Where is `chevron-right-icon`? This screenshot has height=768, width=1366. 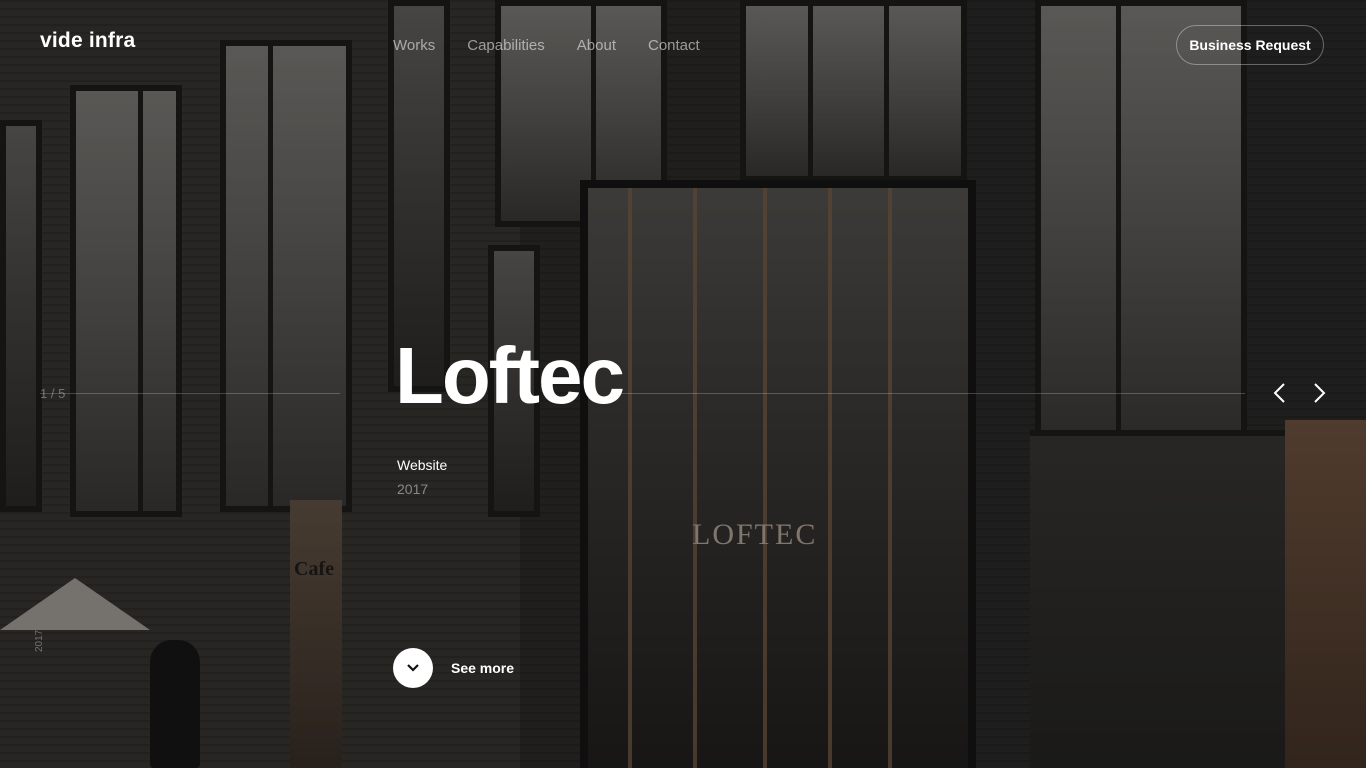 chevron-right-icon is located at coordinates (1320, 393).